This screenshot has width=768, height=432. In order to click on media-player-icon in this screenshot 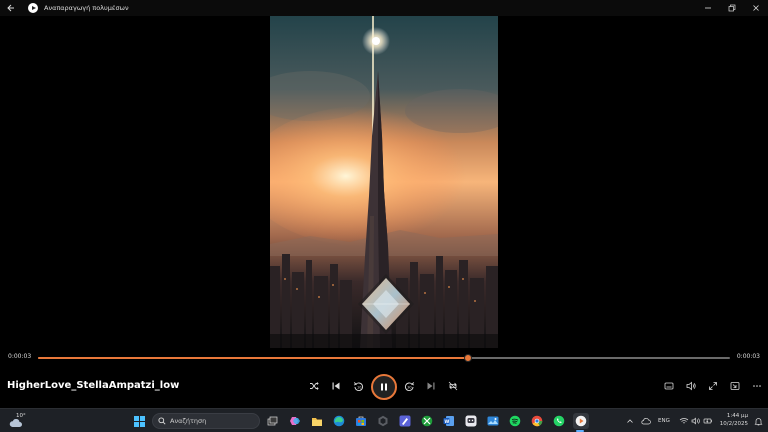, I will do `click(581, 421)`.